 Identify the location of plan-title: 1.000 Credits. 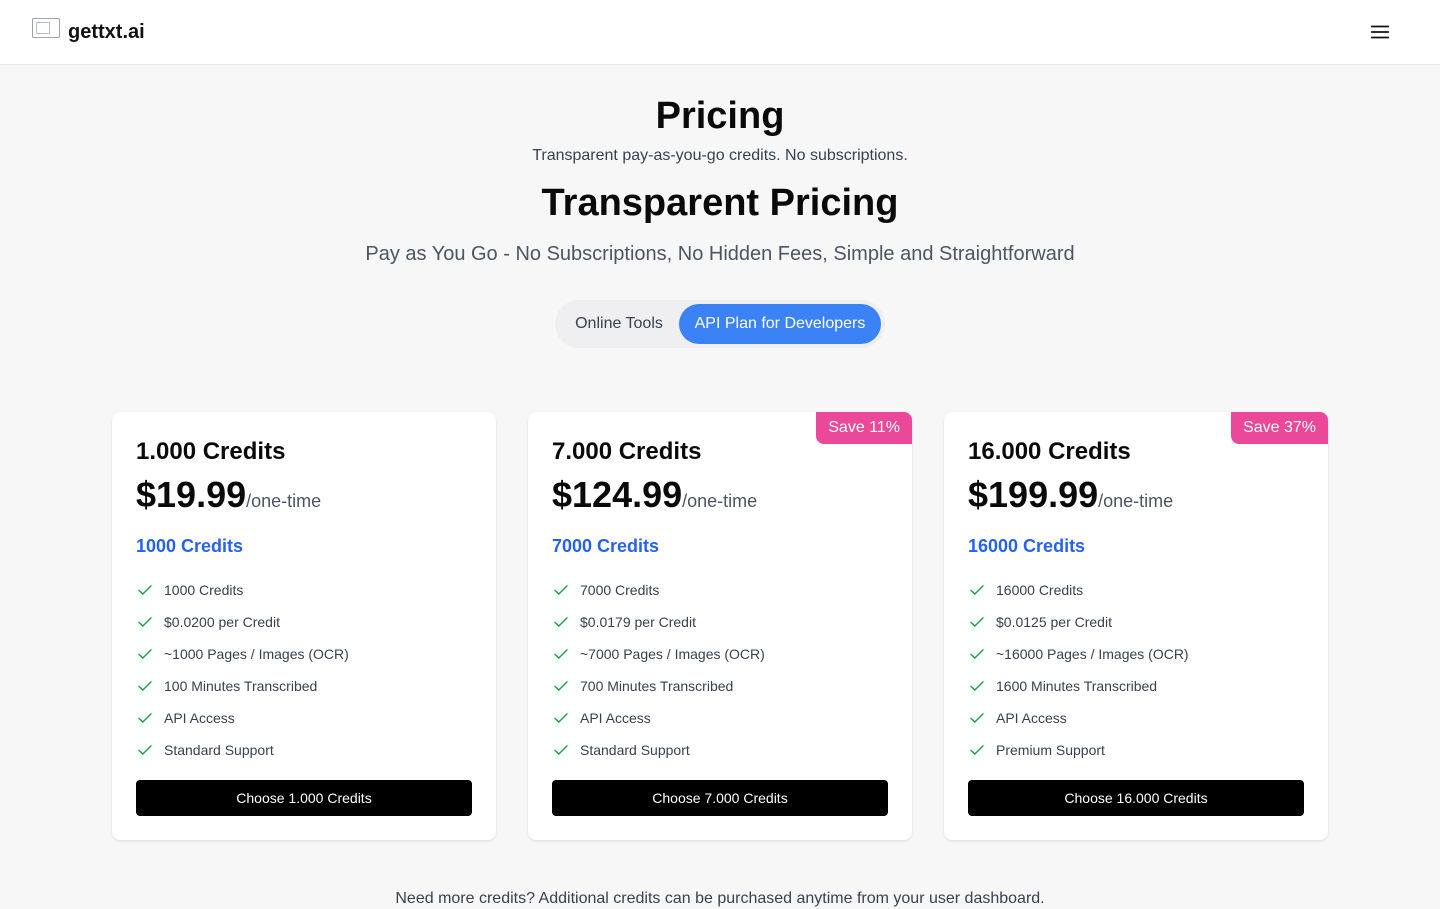
(211, 451).